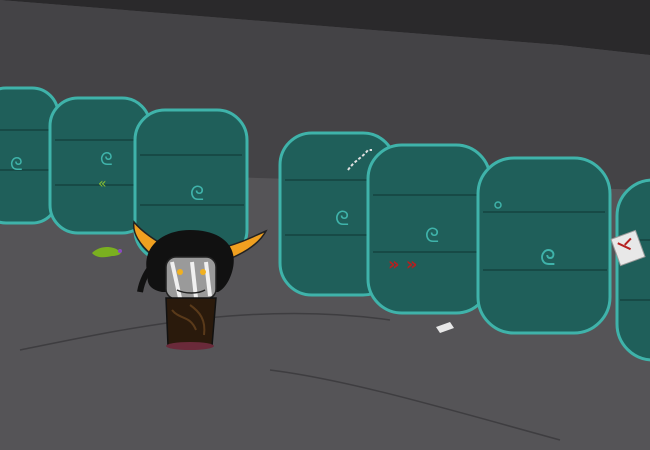  I want to click on red-scribble: » », so click(403, 264).